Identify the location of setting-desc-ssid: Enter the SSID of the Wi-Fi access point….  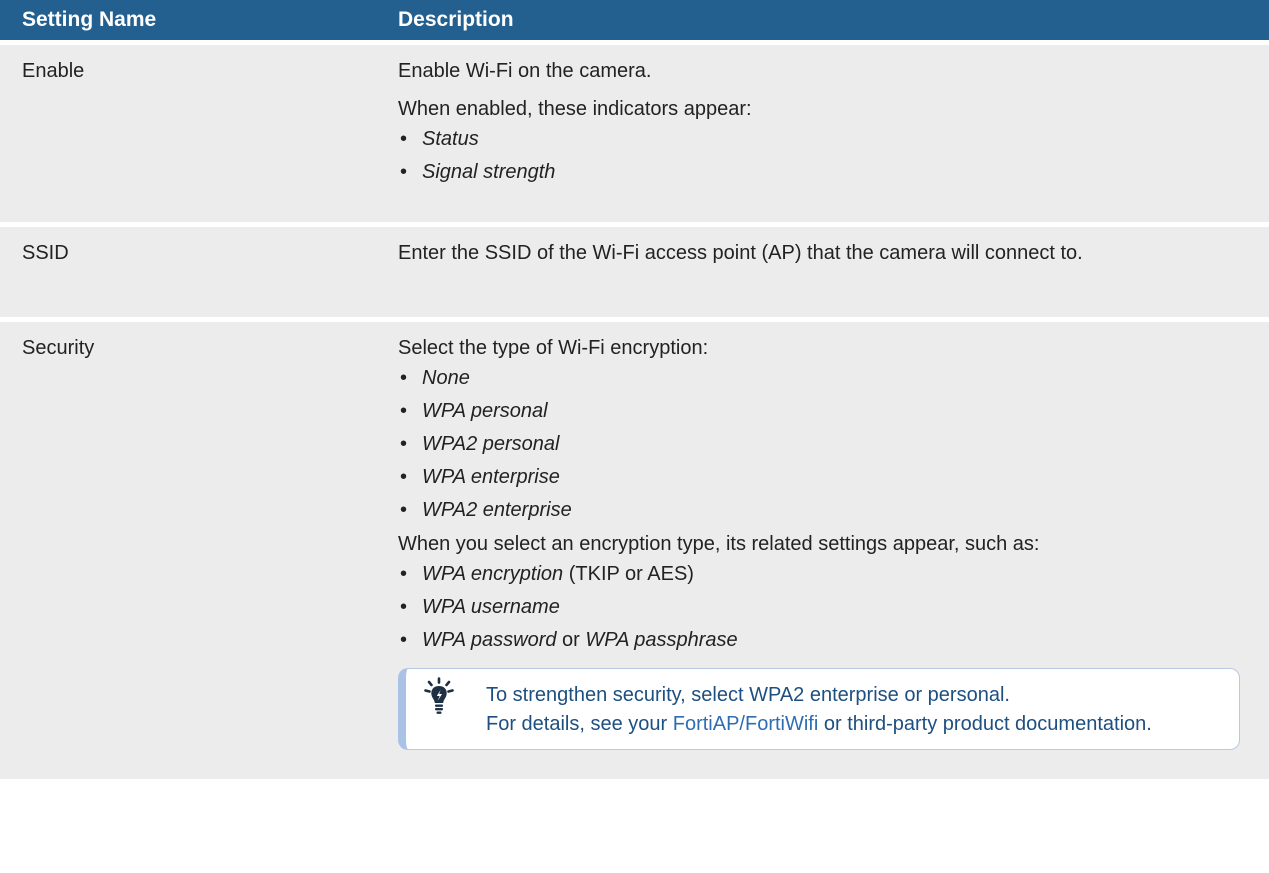
(833, 271).